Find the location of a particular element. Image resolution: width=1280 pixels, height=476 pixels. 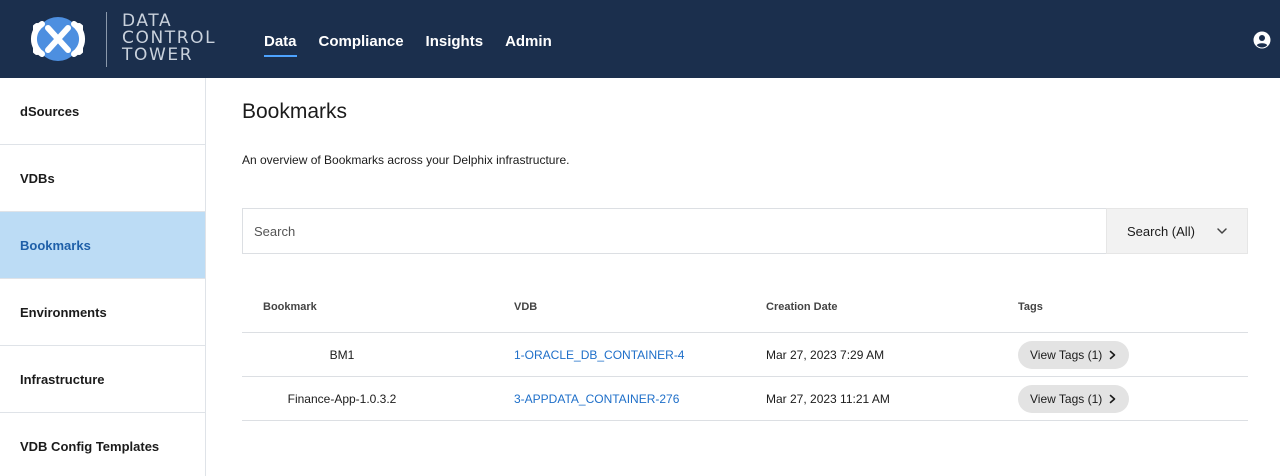

main-nav: Data Compliance Insights Admin is located at coordinates (419, 45).